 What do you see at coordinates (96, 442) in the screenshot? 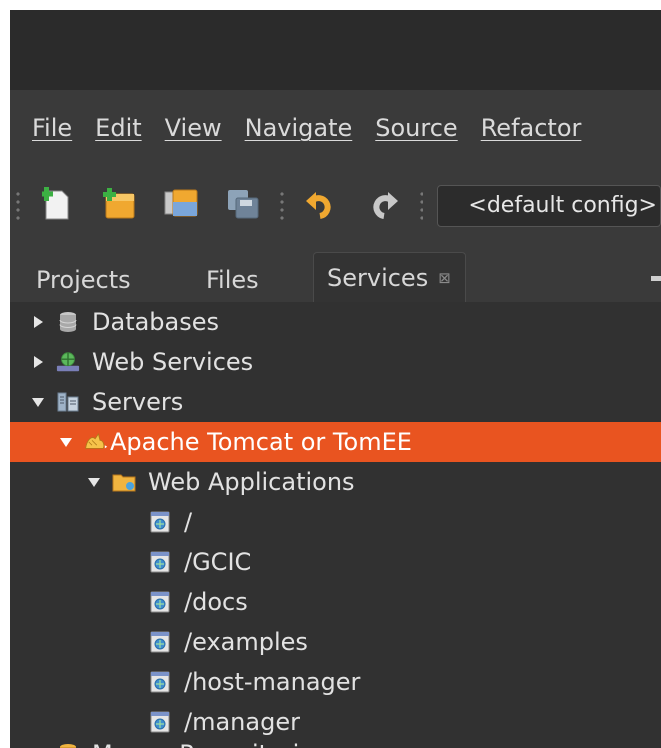
I see `tomcat-icon` at bounding box center [96, 442].